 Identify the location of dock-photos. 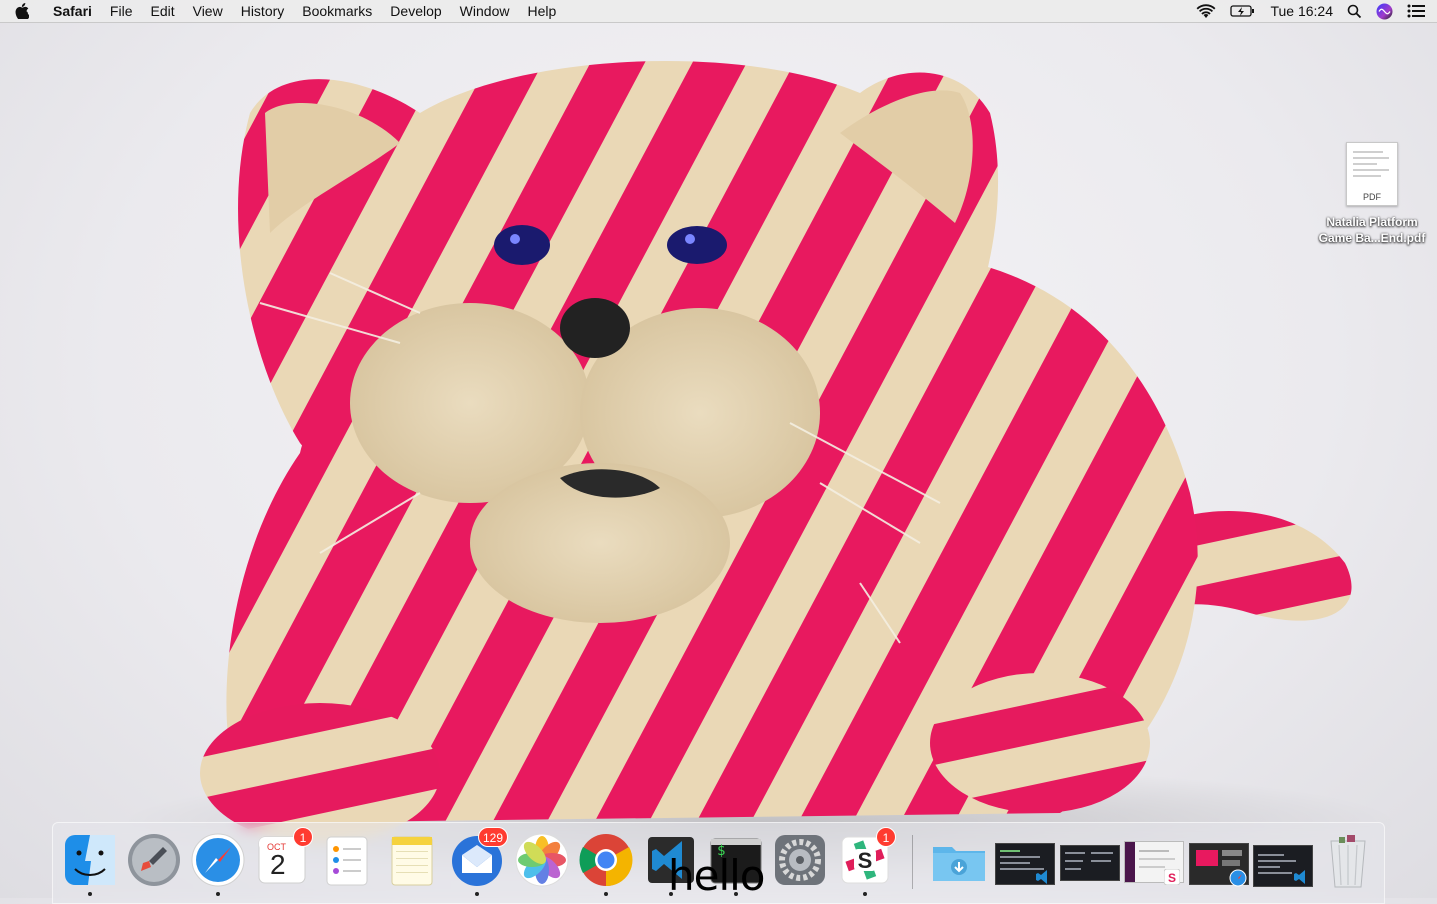
(542, 860).